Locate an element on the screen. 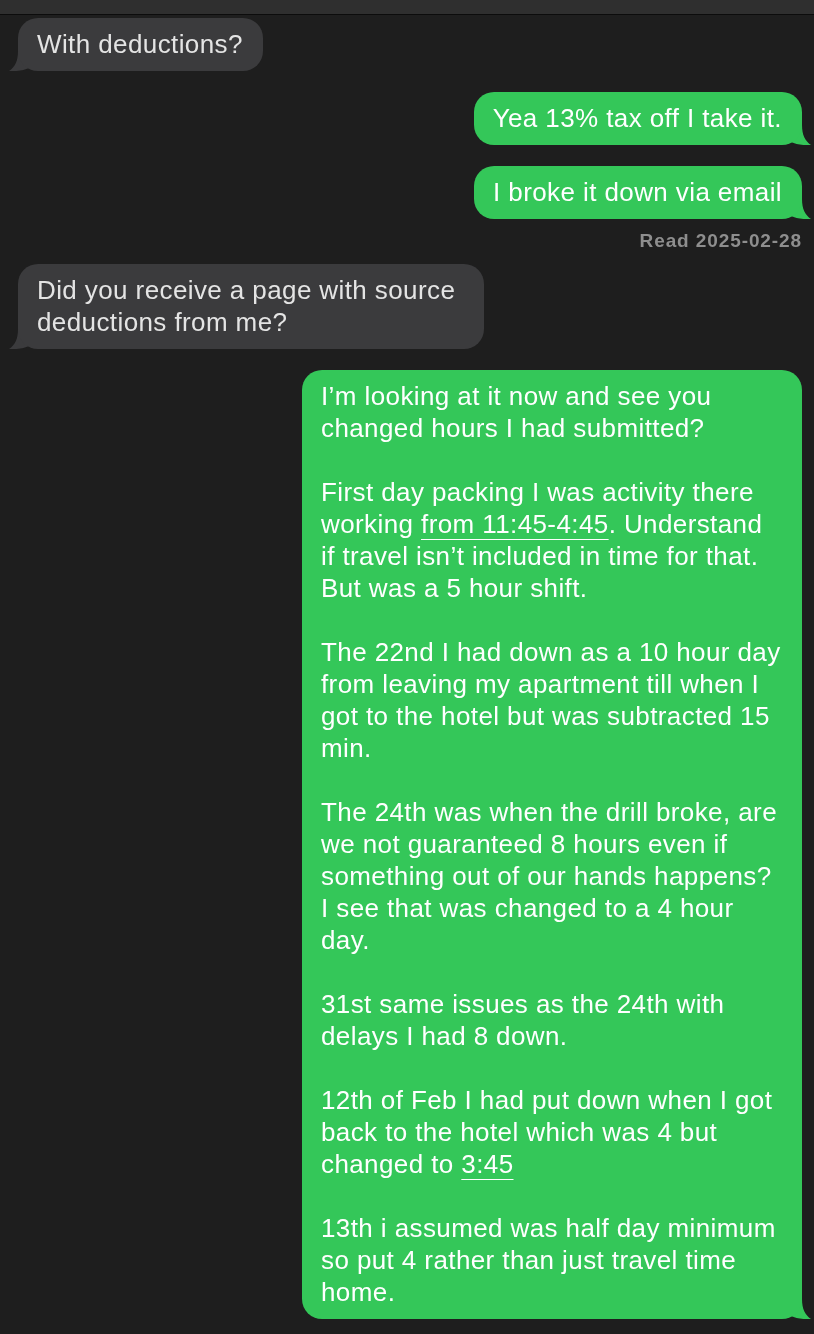 Image resolution: width=814 pixels, height=1334 pixels. time-link: from 11:45-4:45 is located at coordinates (515, 524).